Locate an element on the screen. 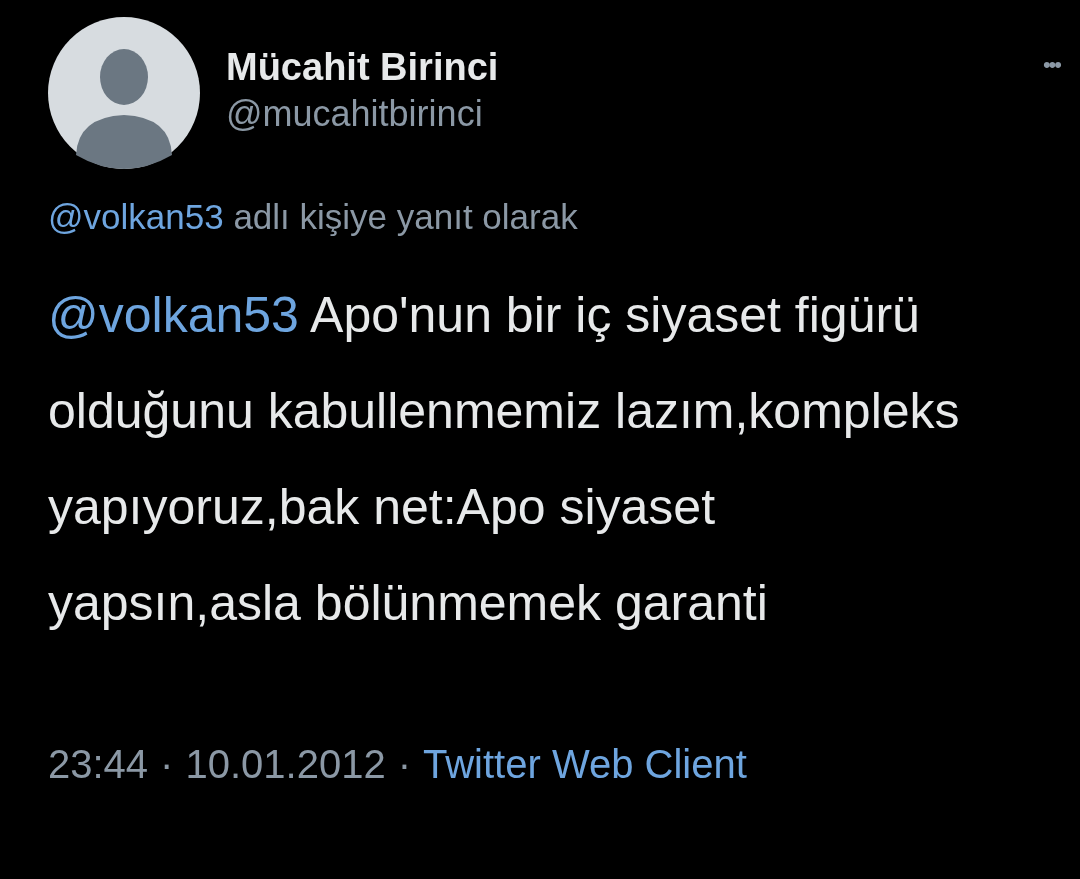 This screenshot has height=879, width=1080. reply-context: @volkan53 adlı kişiye yanıt olarak is located at coordinates (313, 217).